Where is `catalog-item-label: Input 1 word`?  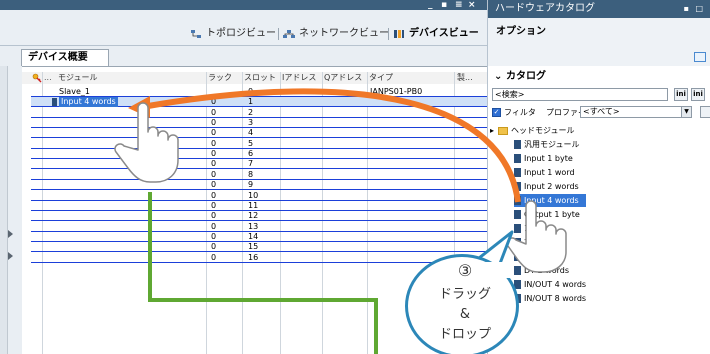 catalog-item-label: Input 1 word is located at coordinates (549, 172).